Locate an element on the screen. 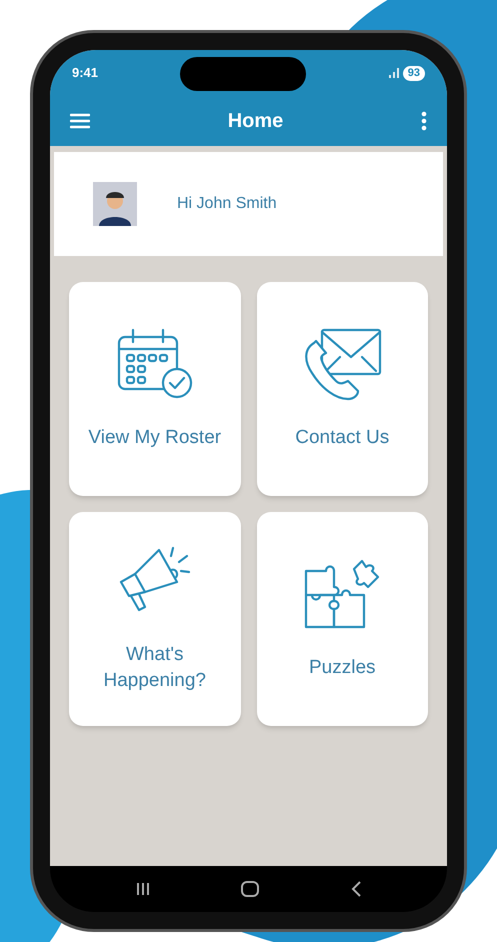  menu-tile: Contact Us is located at coordinates (342, 389).